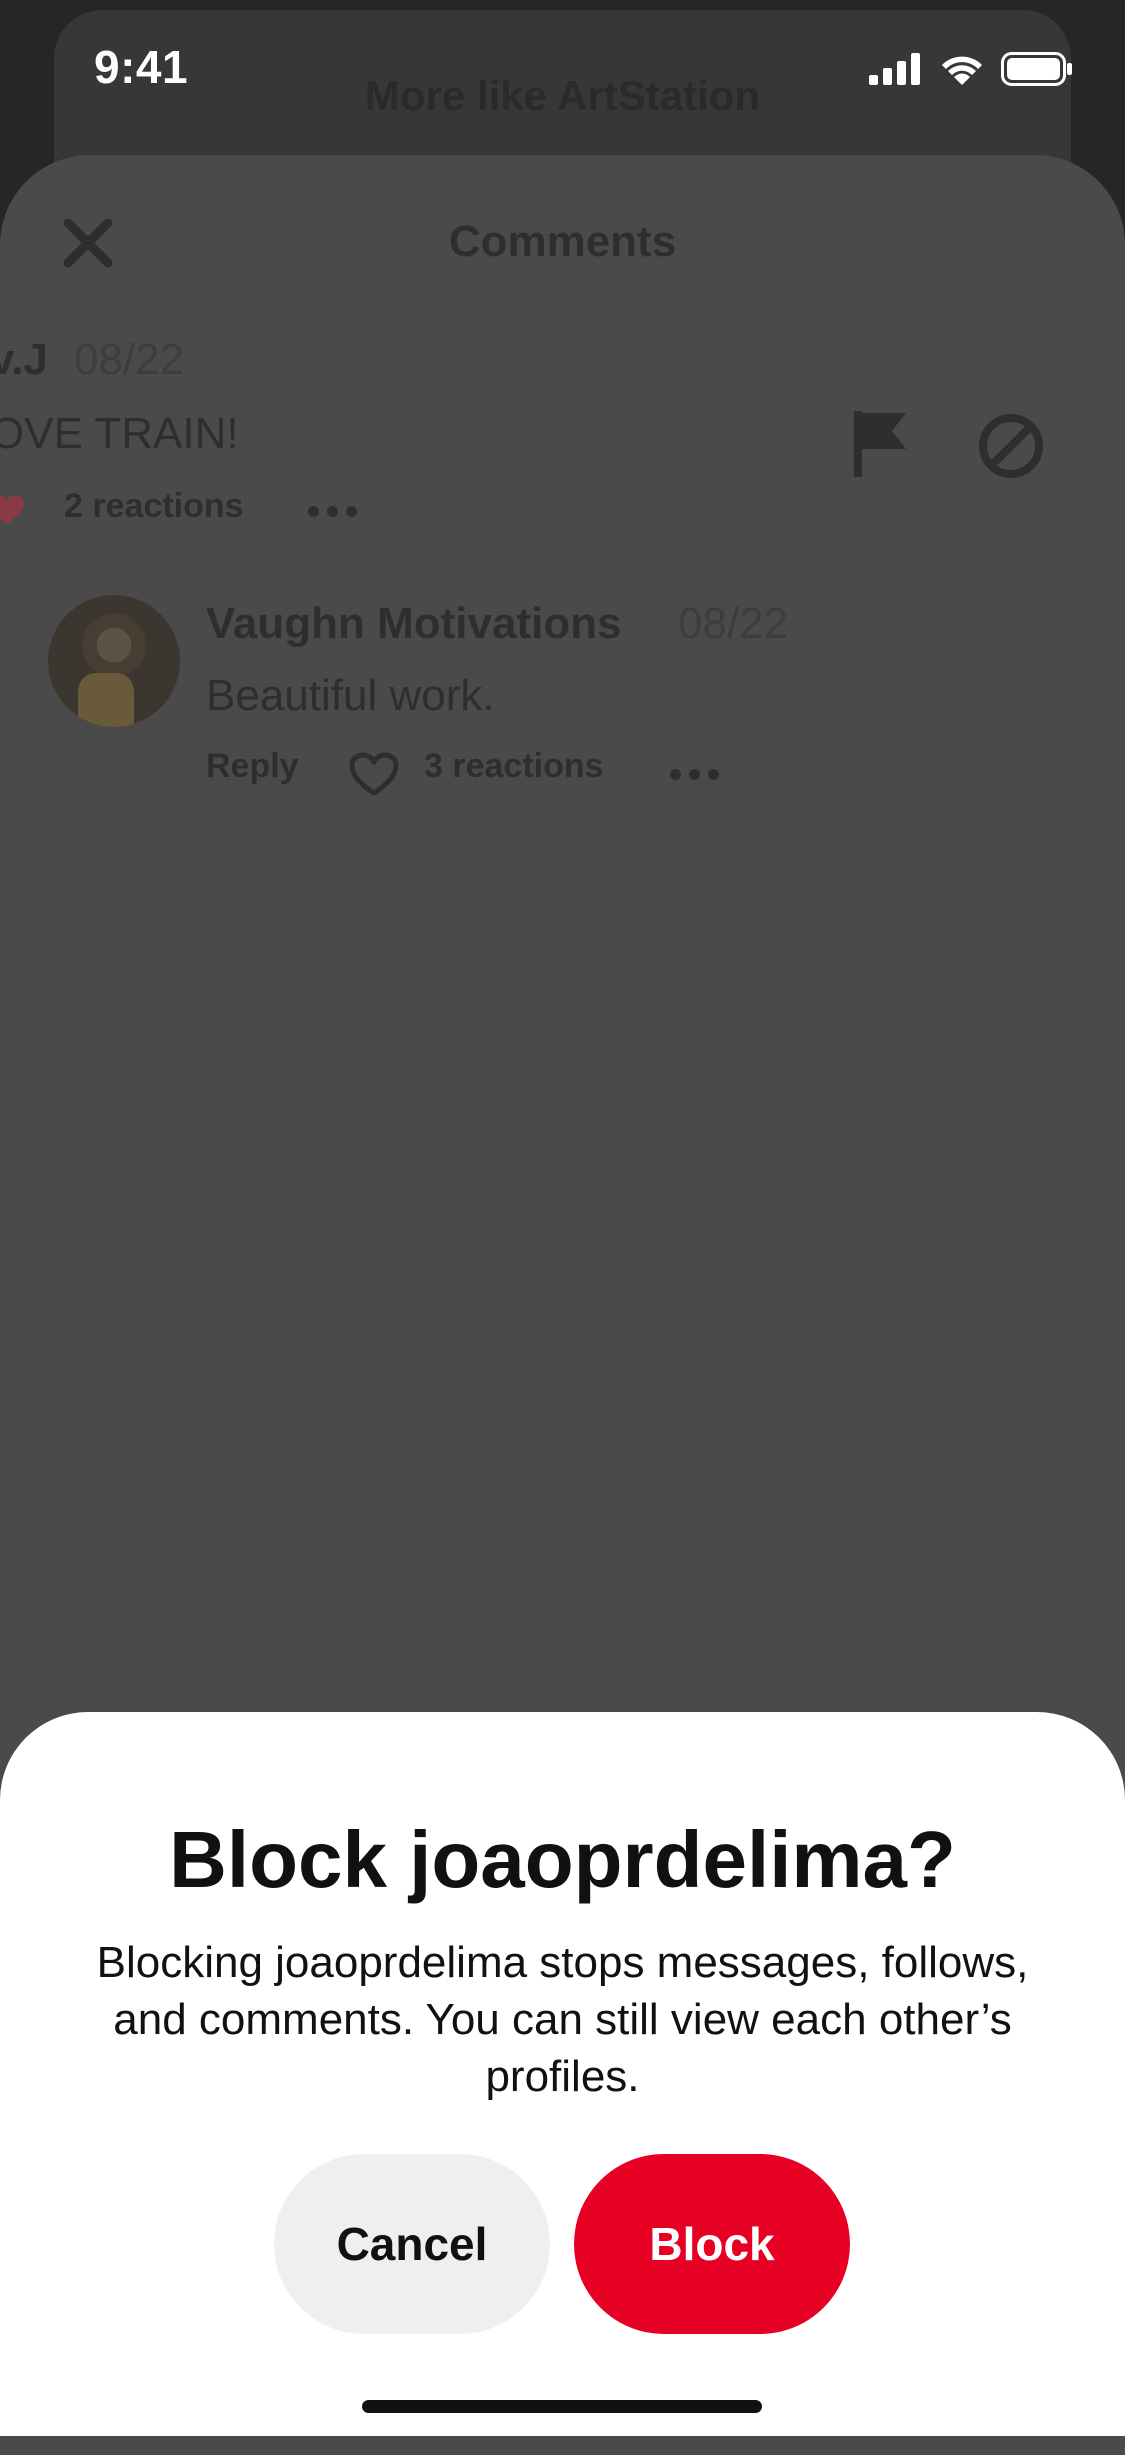  Describe the element at coordinates (141, 67) in the screenshot. I see `status-time: 9:41` at that location.